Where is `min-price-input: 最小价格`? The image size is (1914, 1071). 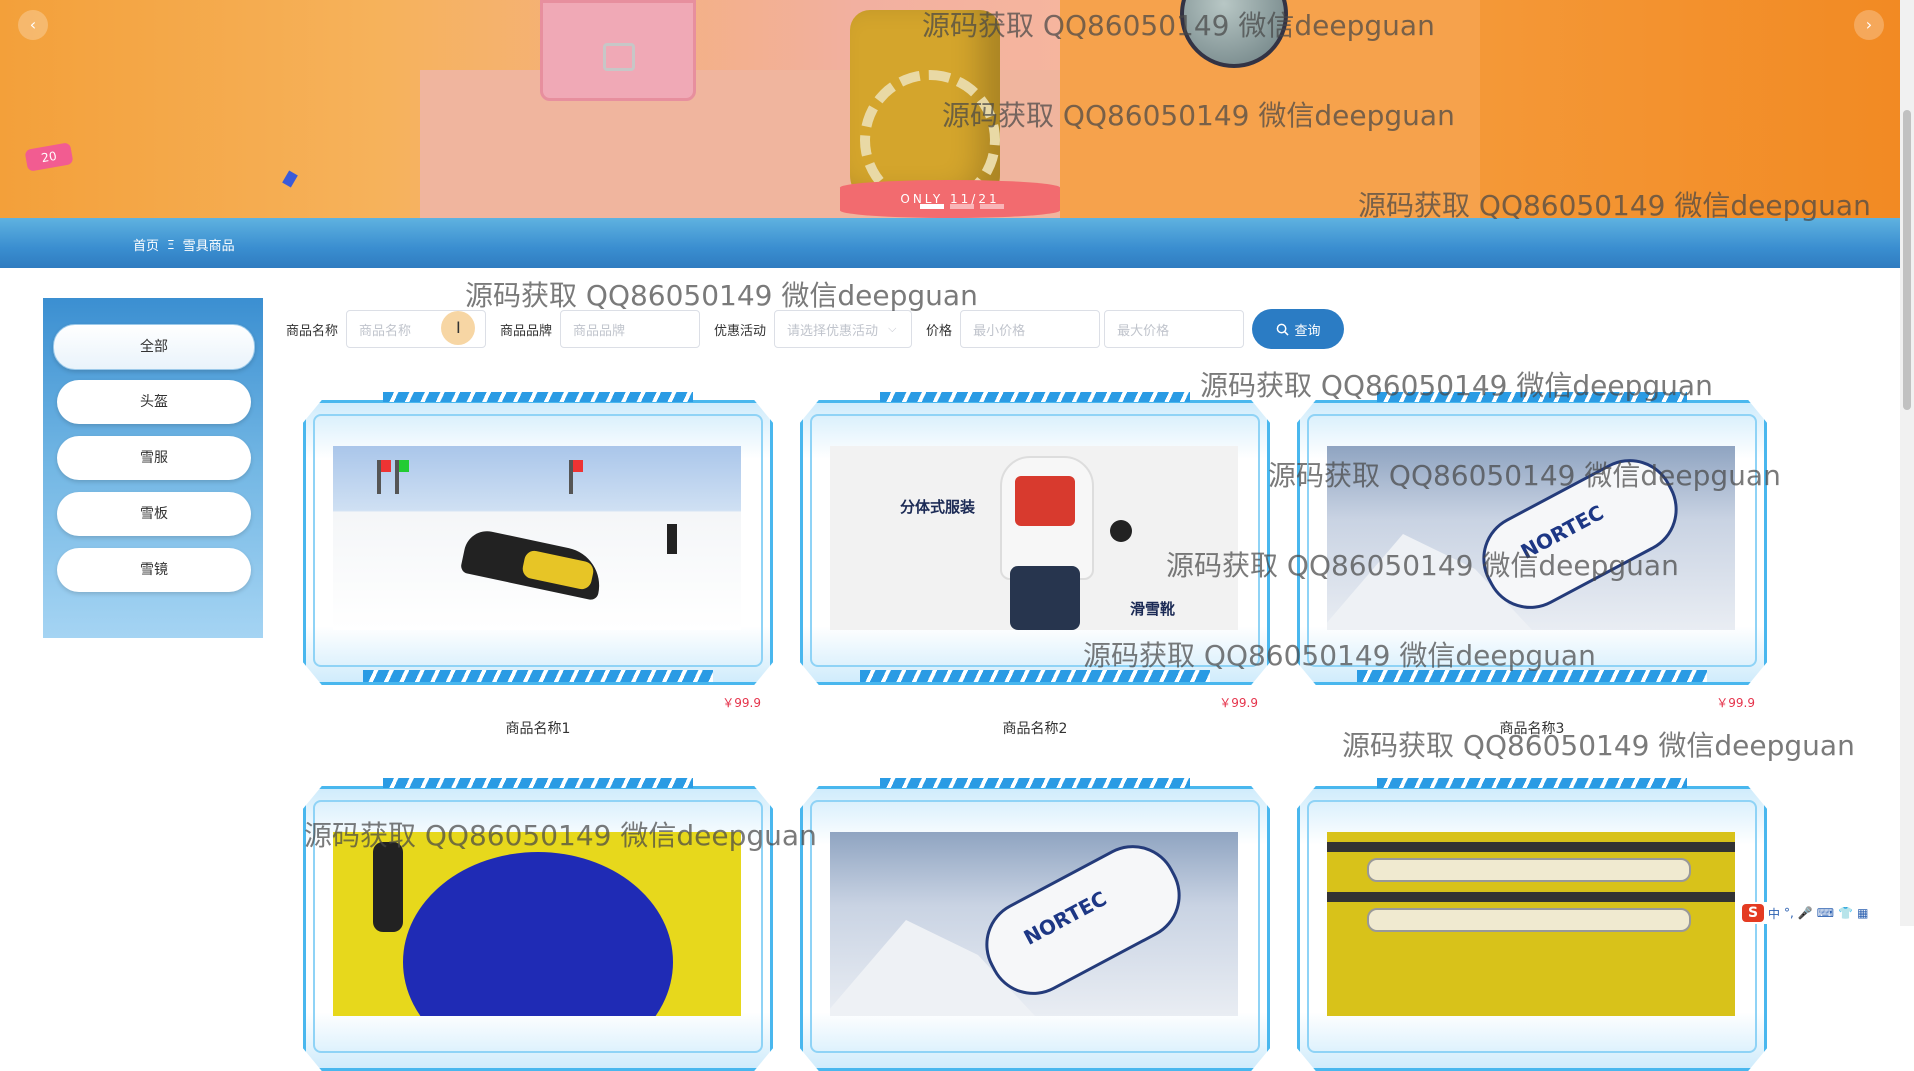 min-price-input: 最小价格 is located at coordinates (1030, 329).